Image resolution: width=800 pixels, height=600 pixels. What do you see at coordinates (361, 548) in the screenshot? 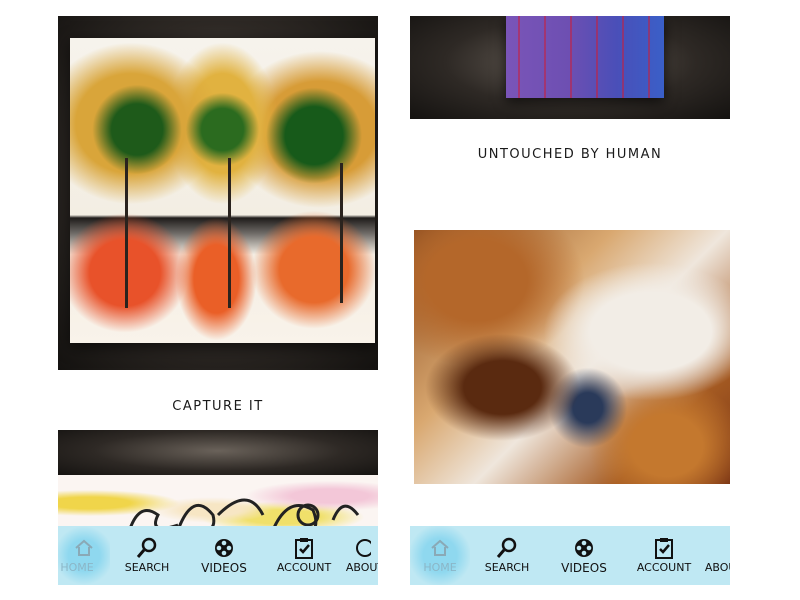
I see `info-icon` at bounding box center [361, 548].